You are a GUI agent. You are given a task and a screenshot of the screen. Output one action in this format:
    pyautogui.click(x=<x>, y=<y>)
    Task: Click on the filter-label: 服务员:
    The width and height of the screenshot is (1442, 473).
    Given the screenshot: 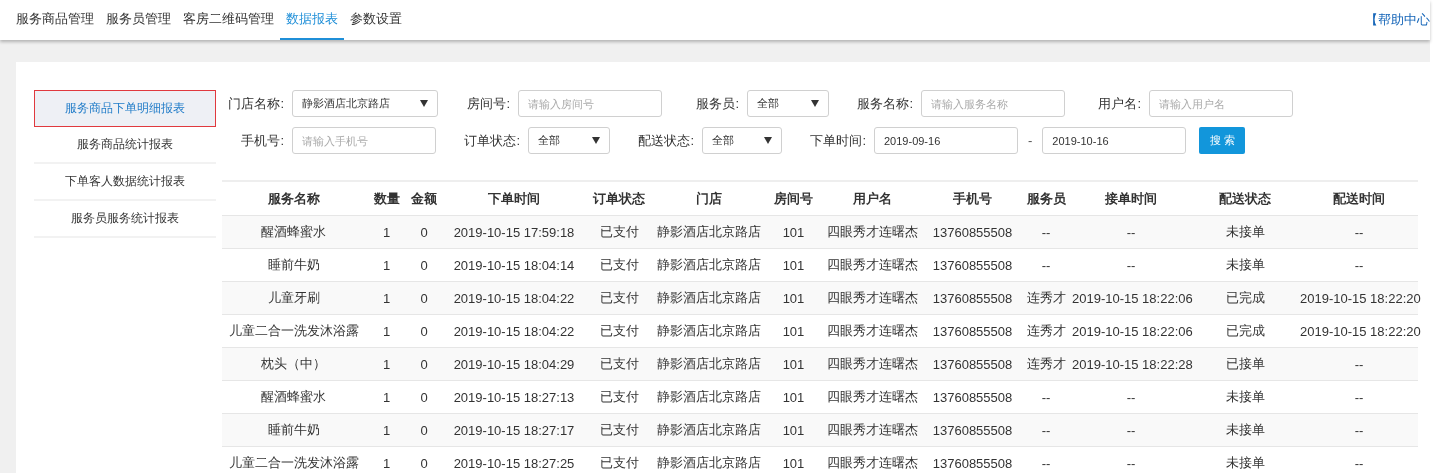 What is the action you would take?
    pyautogui.click(x=717, y=103)
    